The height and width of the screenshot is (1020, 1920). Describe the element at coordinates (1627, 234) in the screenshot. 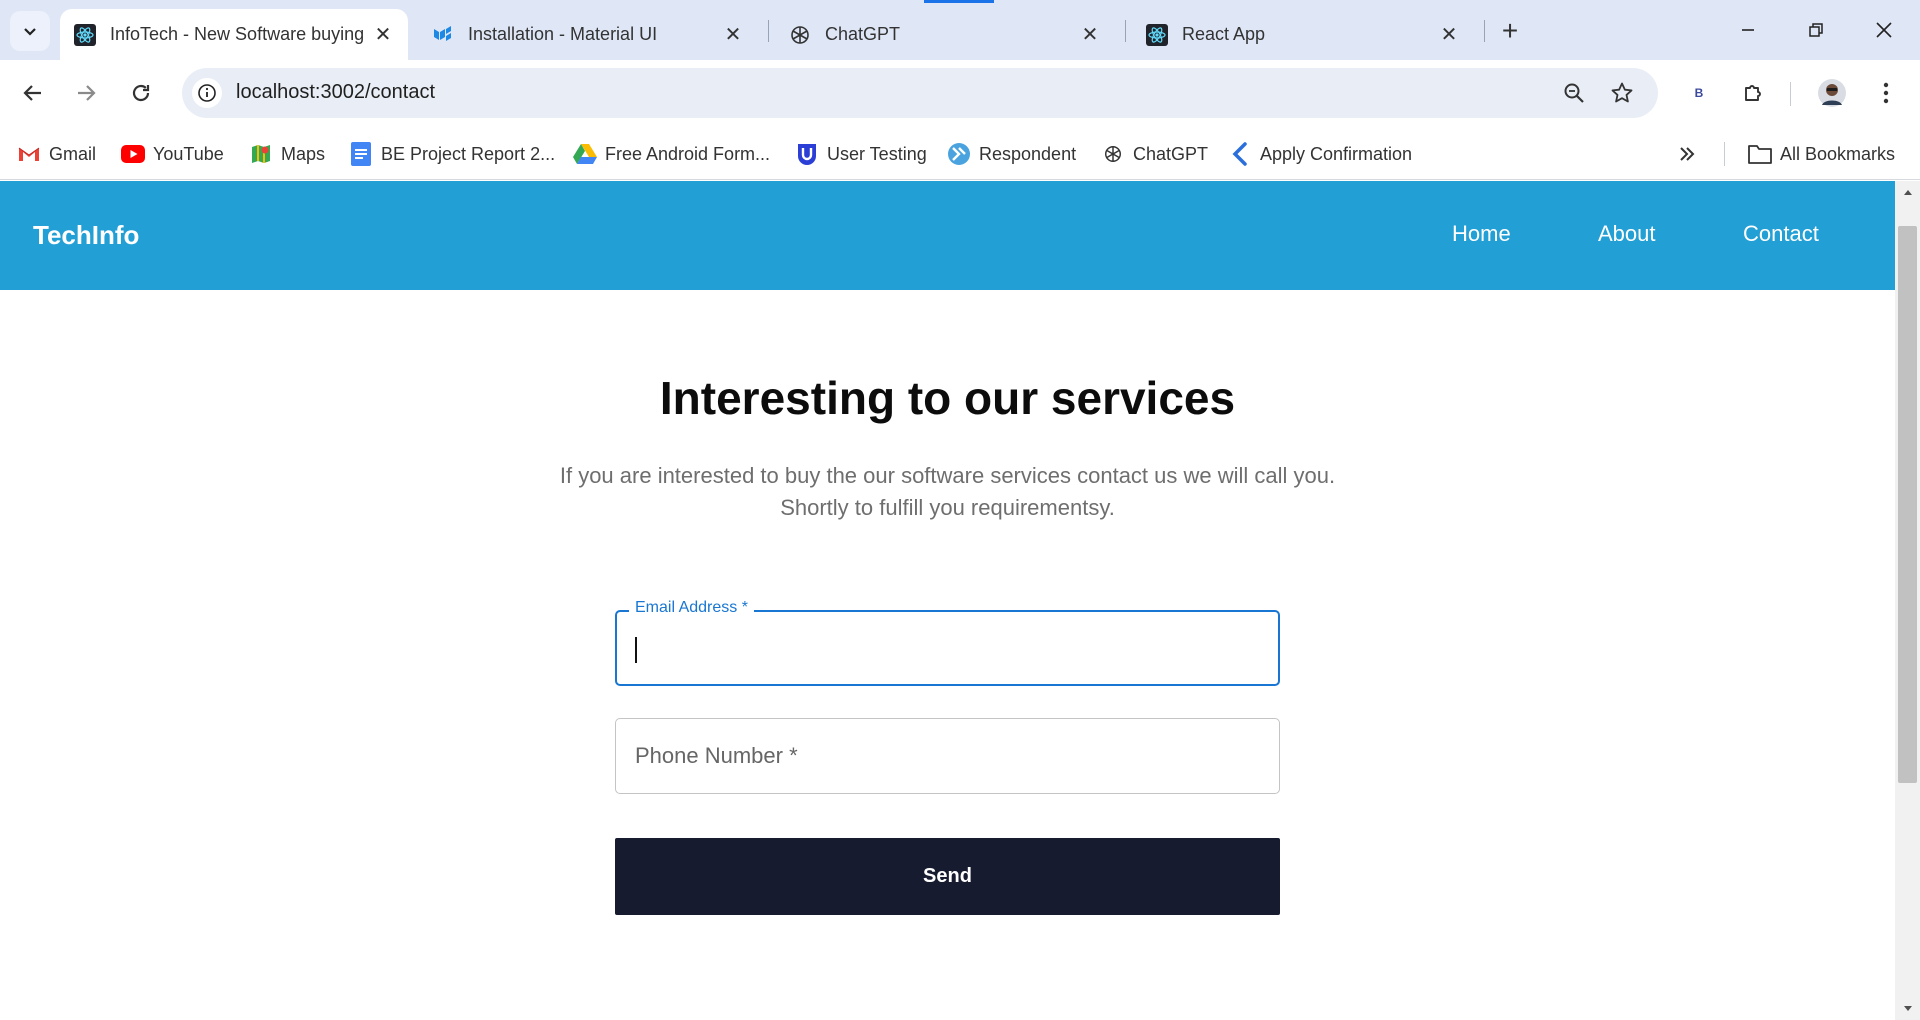

I see `nav-link-about: About` at that location.